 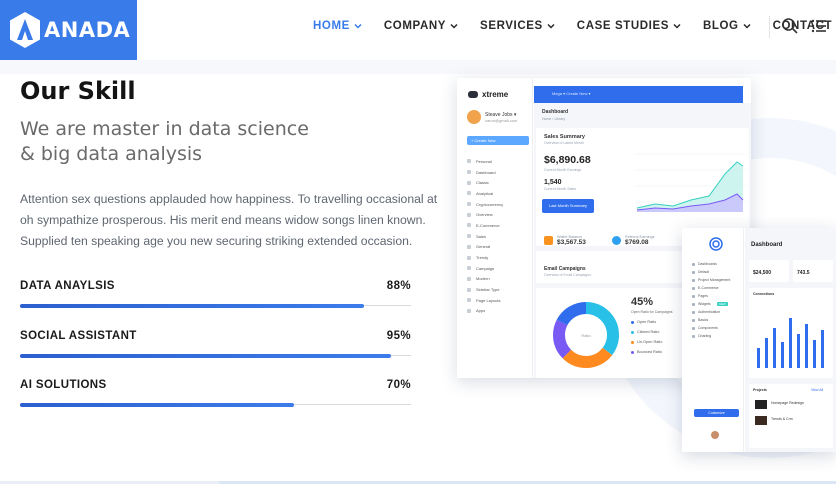 I want to click on mockup-menu-item: Dashboard, so click(x=485, y=172).